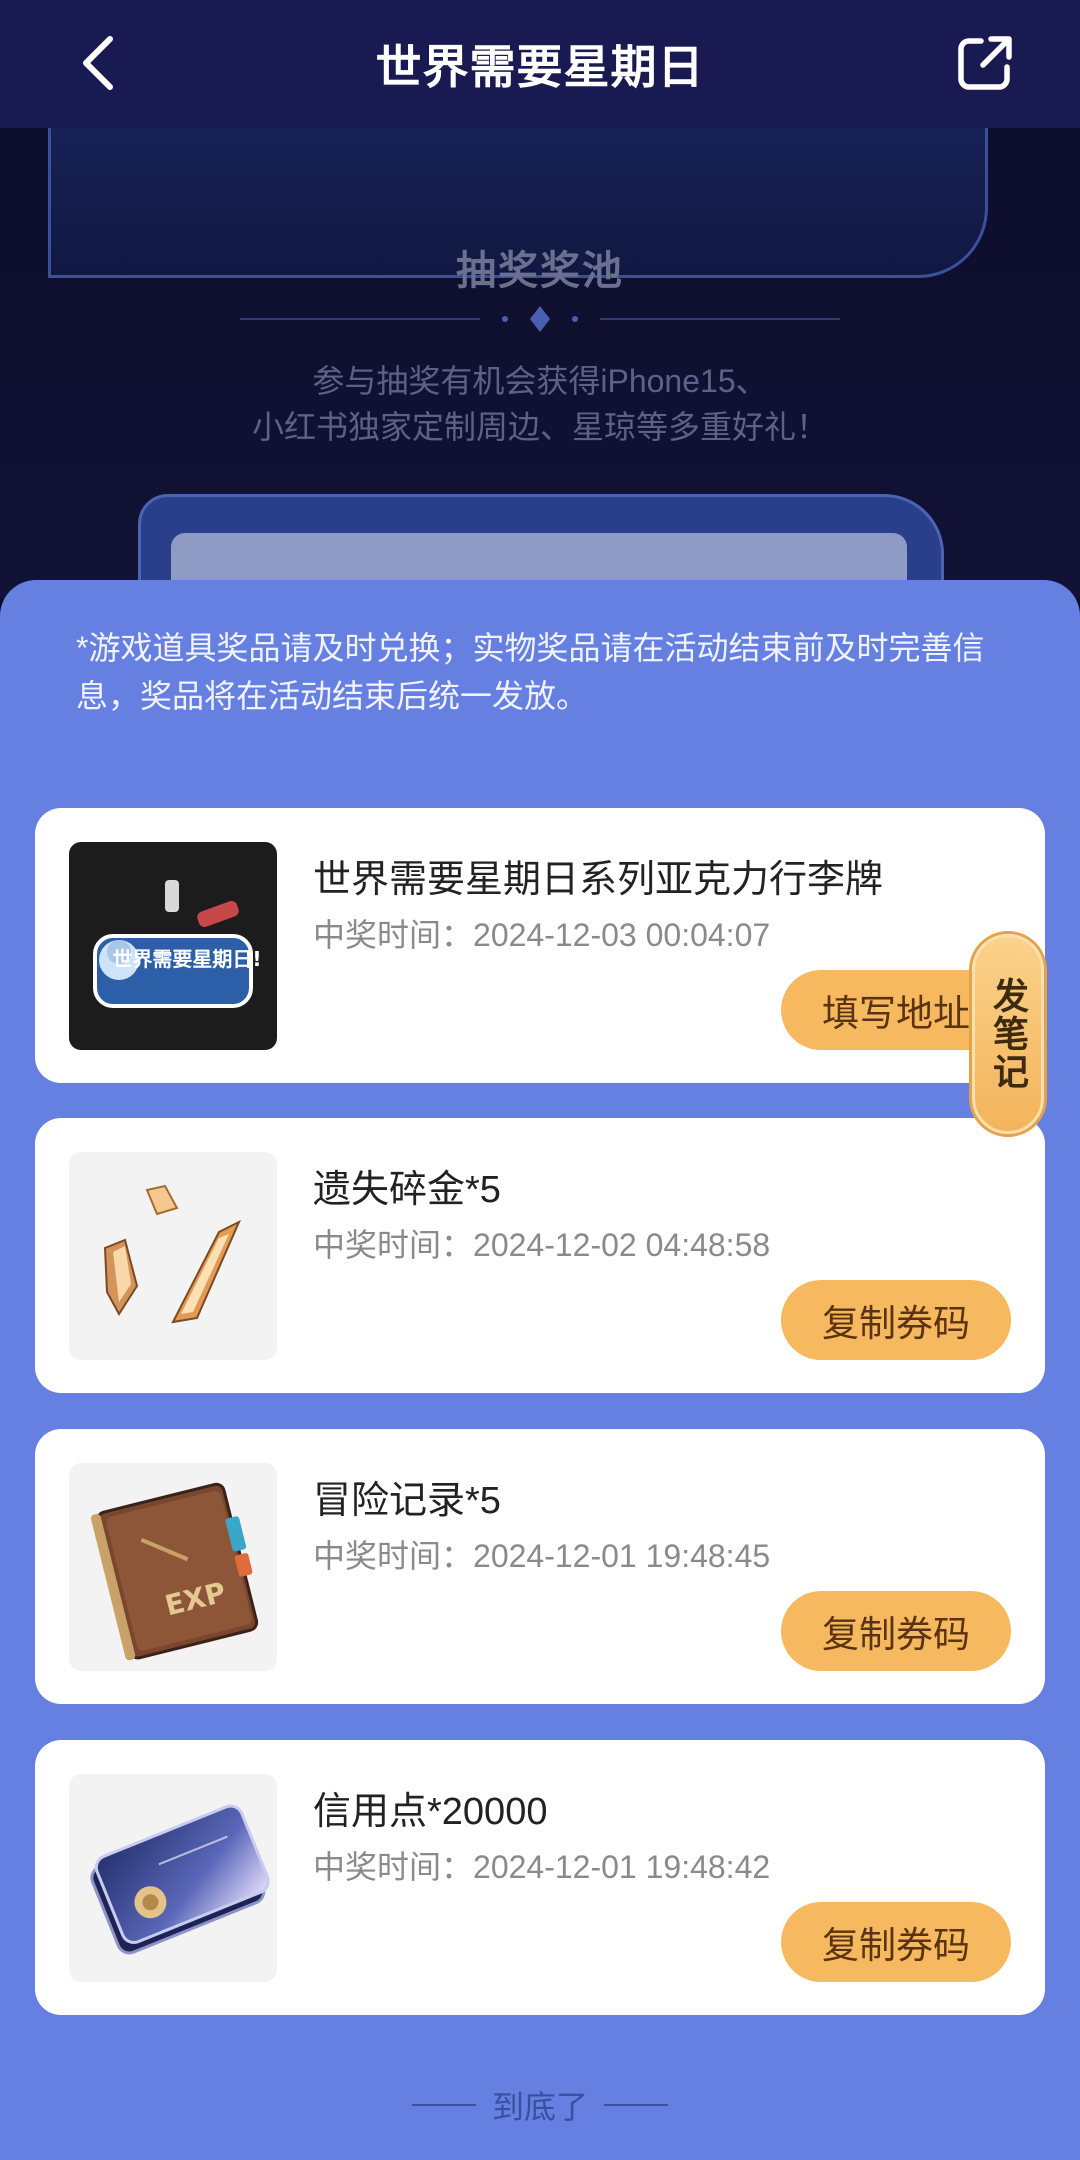  I want to click on end-of-list: 到底了, so click(540, 2105).